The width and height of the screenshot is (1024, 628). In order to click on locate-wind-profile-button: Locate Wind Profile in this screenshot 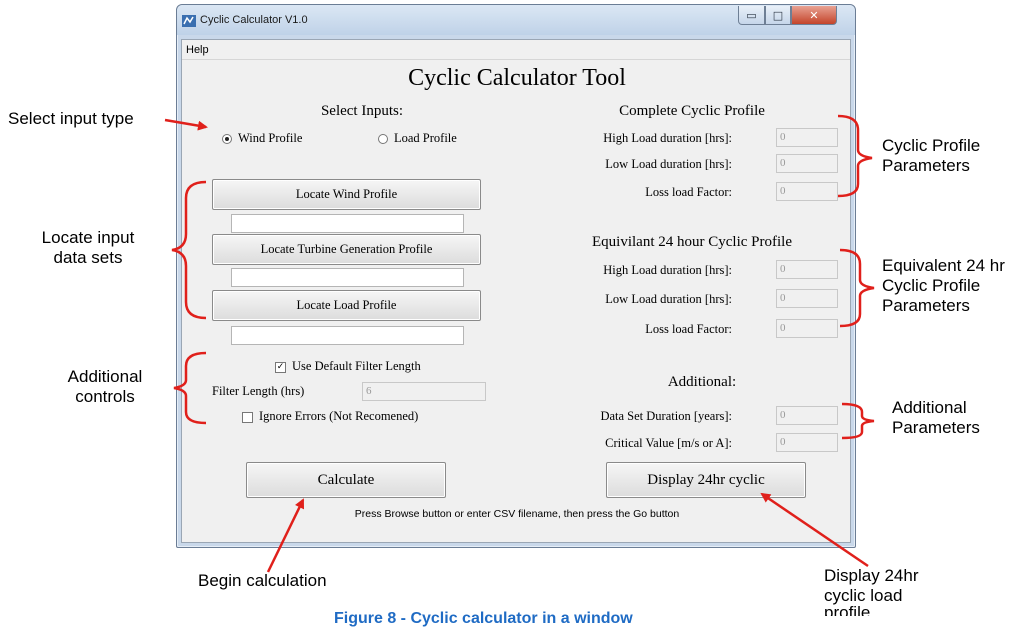, I will do `click(346, 194)`.